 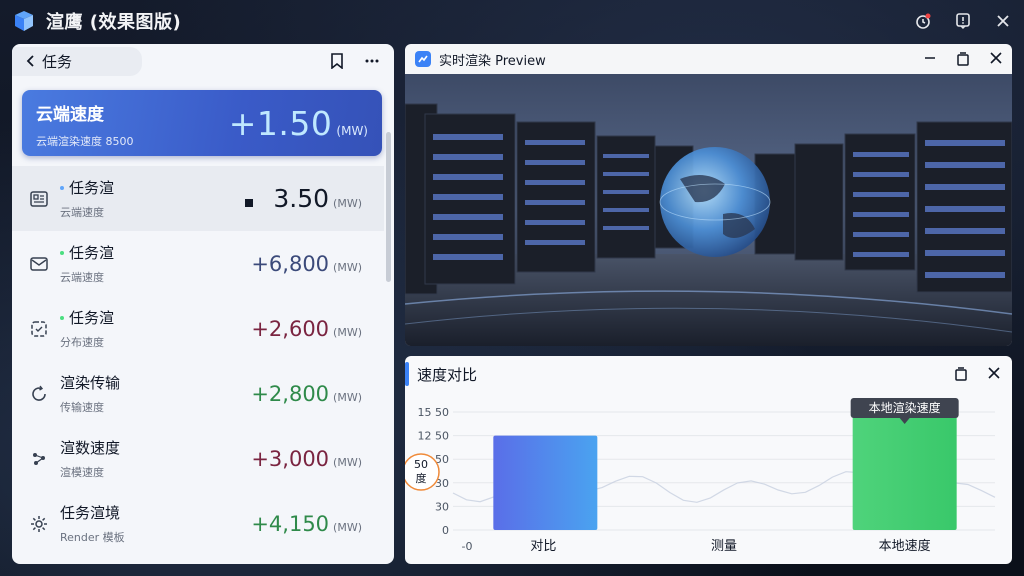 I want to click on chart-title: 速度对比, so click(x=447, y=374).